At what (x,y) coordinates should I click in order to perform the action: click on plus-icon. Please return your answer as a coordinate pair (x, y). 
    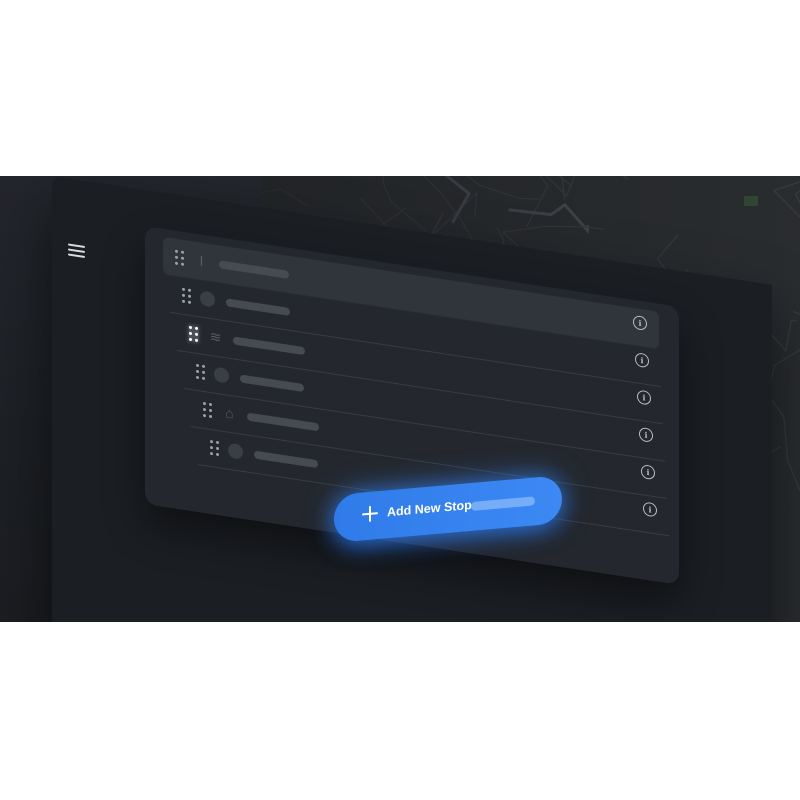
    Looking at the image, I should click on (370, 513).